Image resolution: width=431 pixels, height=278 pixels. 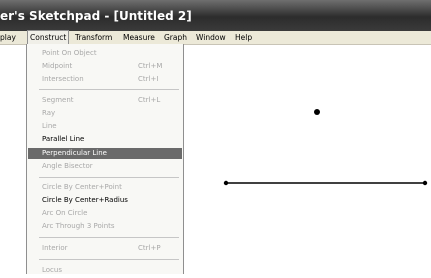 What do you see at coordinates (215, 15) in the screenshot?
I see `title-bar: er's Sketchpad - [Untitled 2]` at bounding box center [215, 15].